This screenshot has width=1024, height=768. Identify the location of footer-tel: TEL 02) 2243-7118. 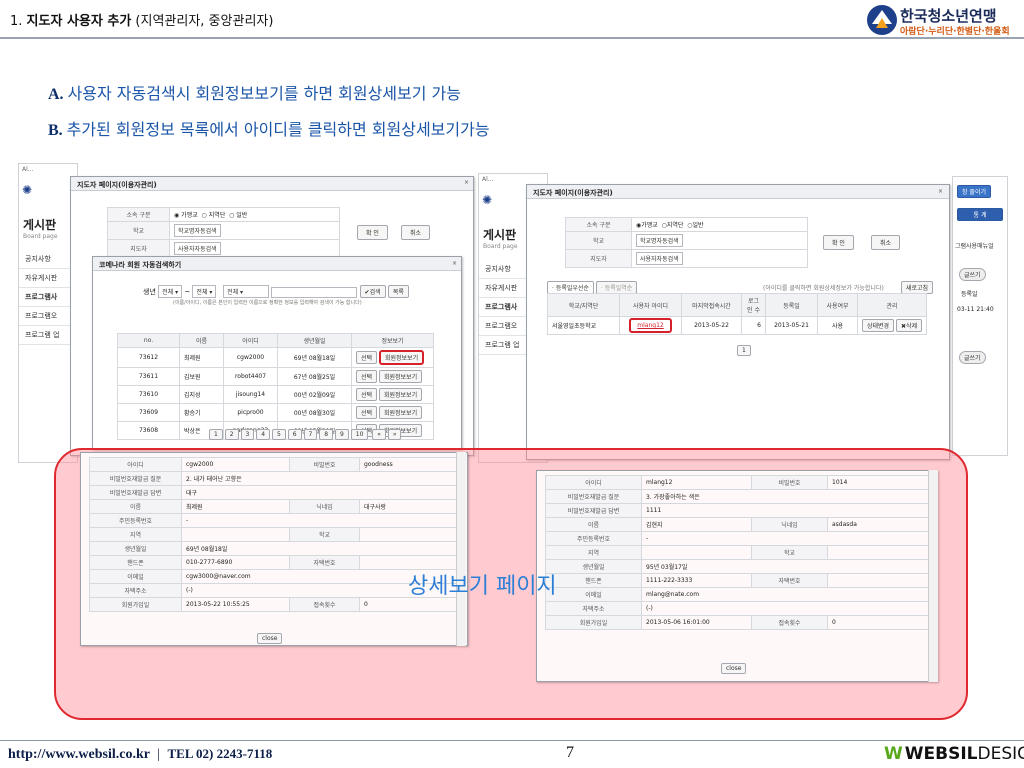
(220, 753).